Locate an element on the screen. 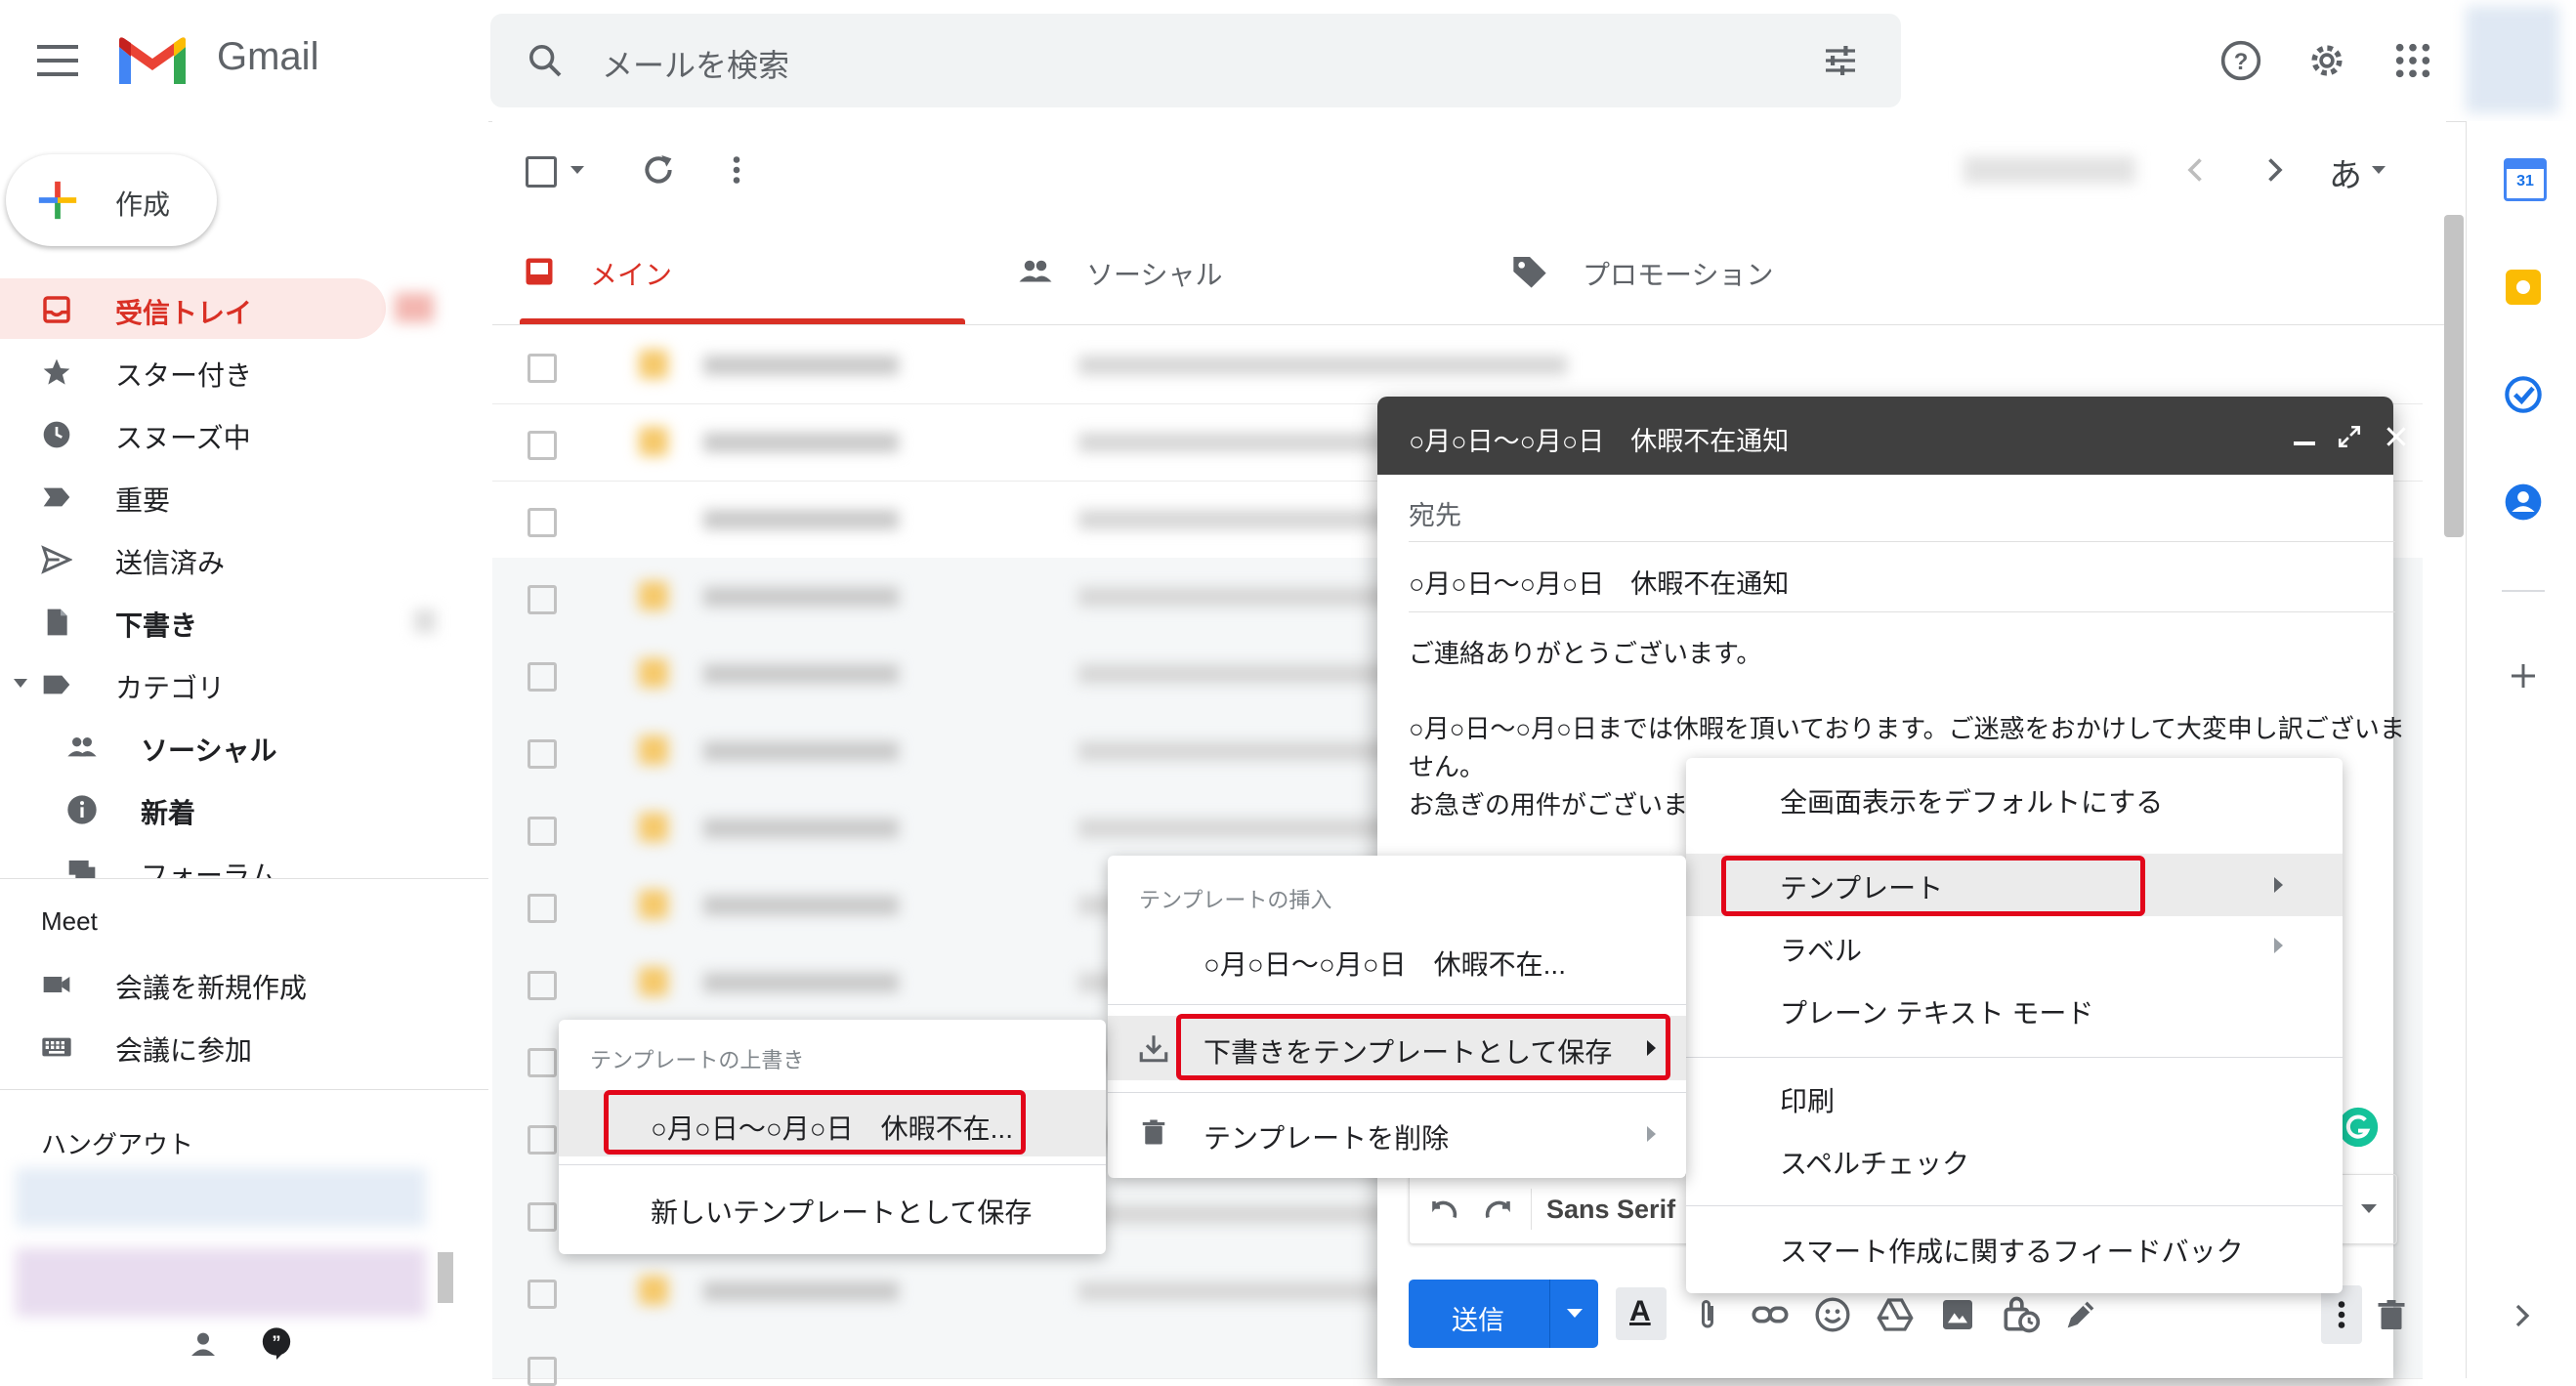 The image size is (2576, 1386). apps-grid-icon is located at coordinates (2412, 60).